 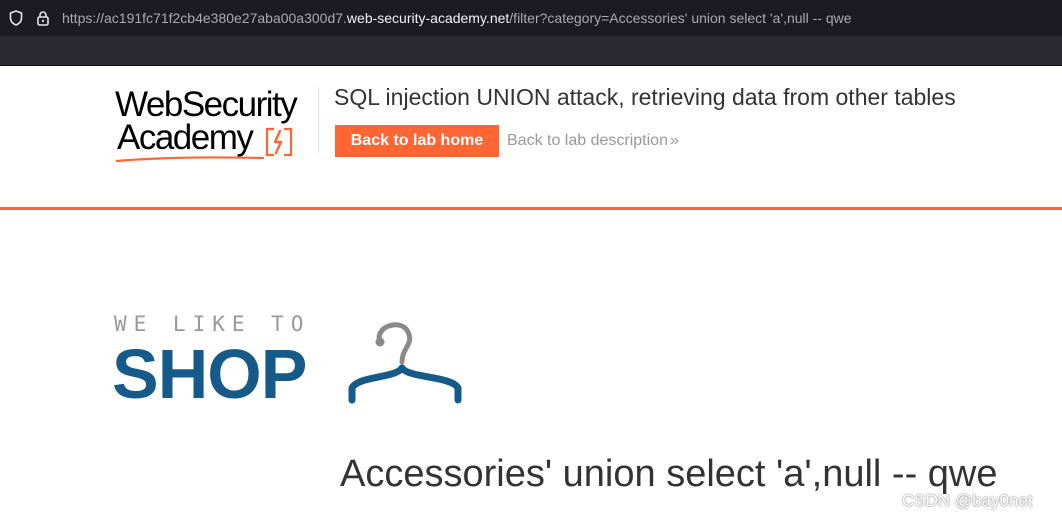 I want to click on web-security-academy-logo: WebSecurity Academy, so click(x=215, y=125).